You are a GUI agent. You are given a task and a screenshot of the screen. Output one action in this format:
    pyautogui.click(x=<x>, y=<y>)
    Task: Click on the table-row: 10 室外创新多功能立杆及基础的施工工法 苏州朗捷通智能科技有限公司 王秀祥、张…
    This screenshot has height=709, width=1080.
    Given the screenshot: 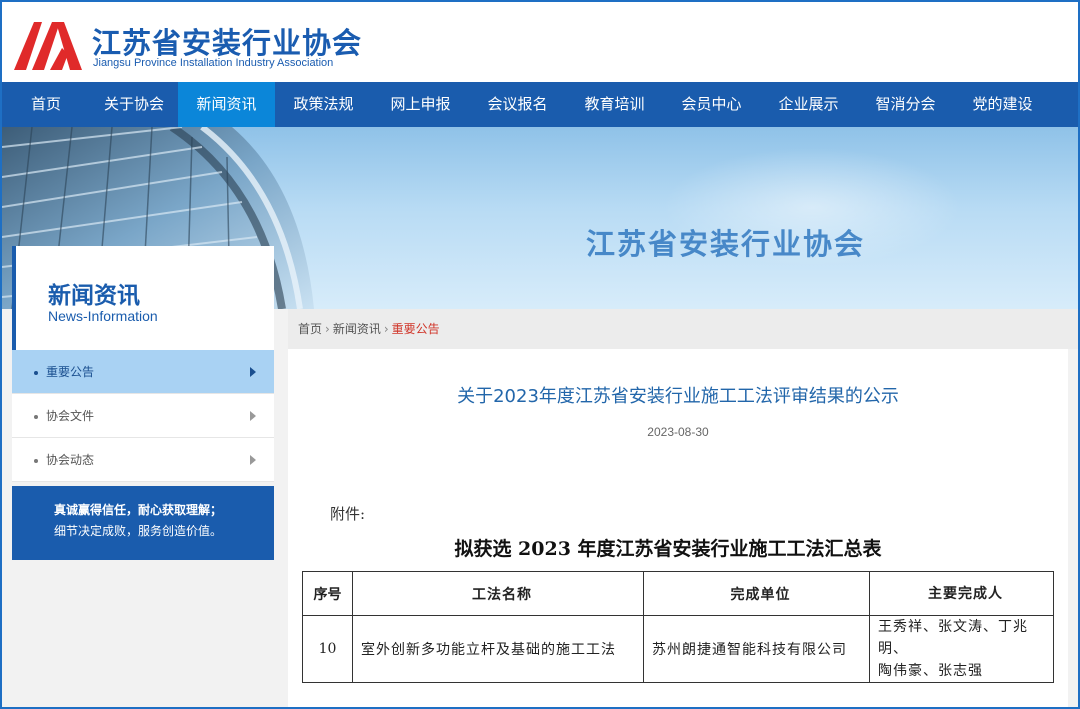 What is the action you would take?
    pyautogui.click(x=678, y=649)
    